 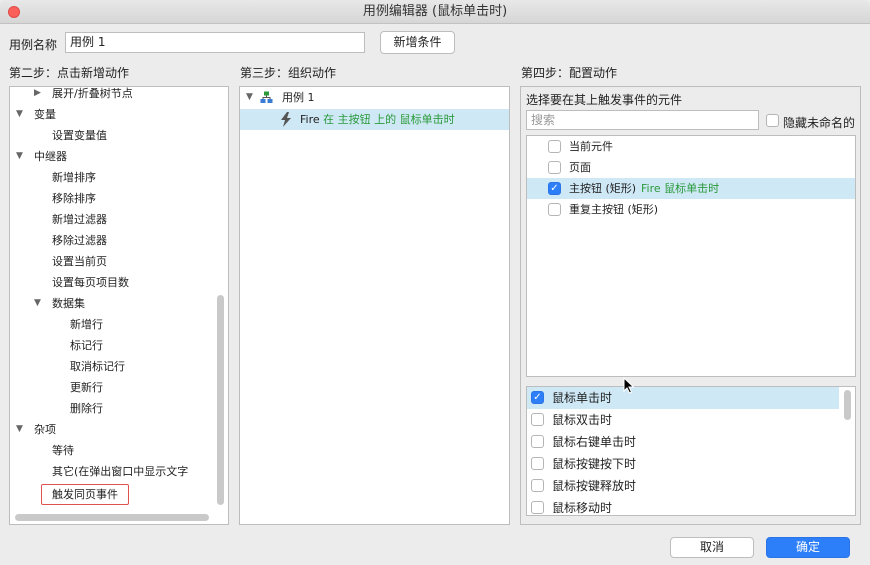 What do you see at coordinates (112, 429) in the screenshot?
I see `action-tree-item: ▼ 杂项` at bounding box center [112, 429].